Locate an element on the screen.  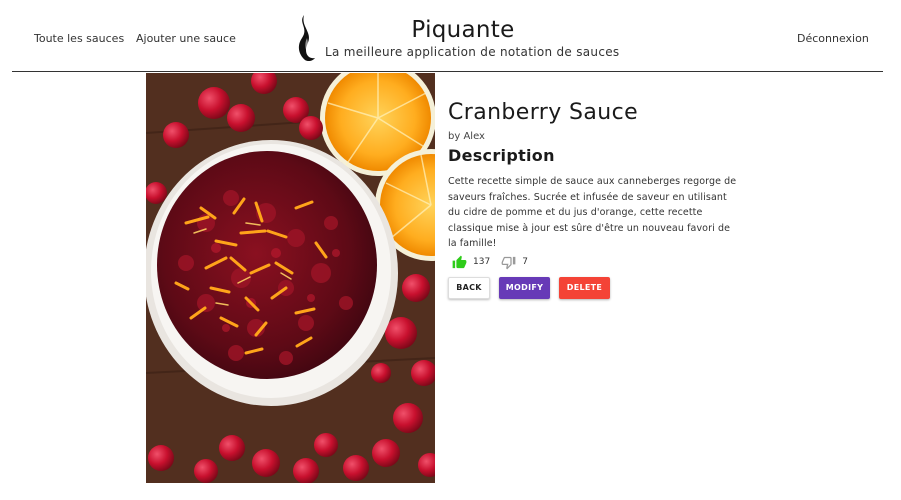
thumbs-down-icon is located at coordinates (508, 262).